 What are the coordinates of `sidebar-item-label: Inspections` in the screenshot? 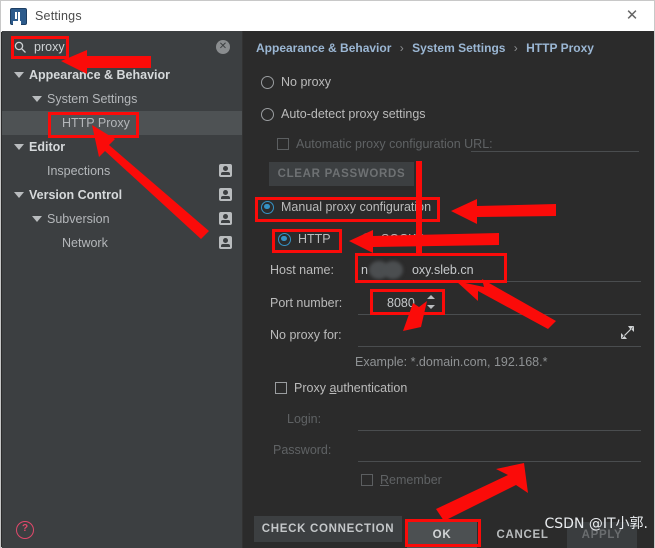 It's located at (79, 171).